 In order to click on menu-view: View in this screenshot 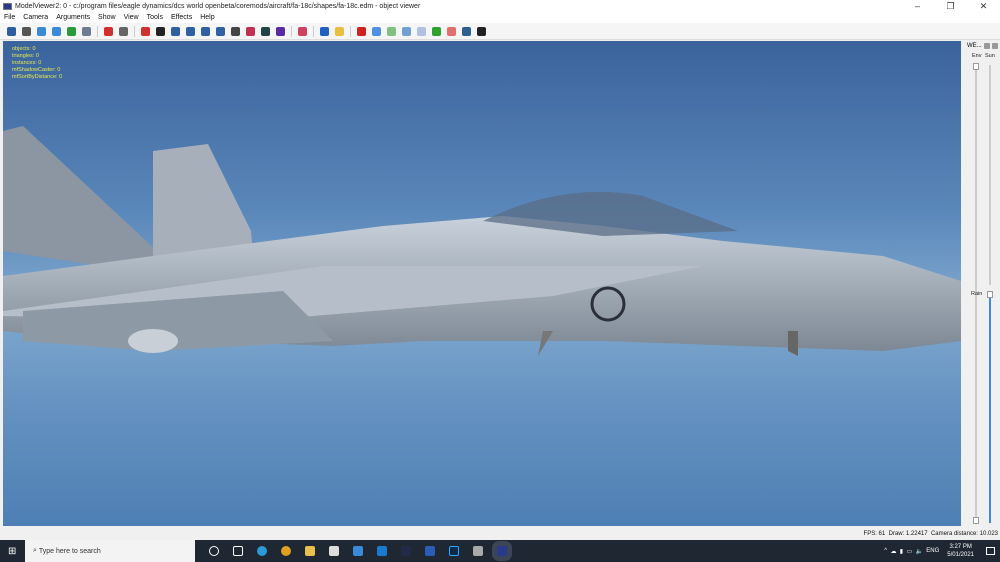, I will do `click(131, 17)`.